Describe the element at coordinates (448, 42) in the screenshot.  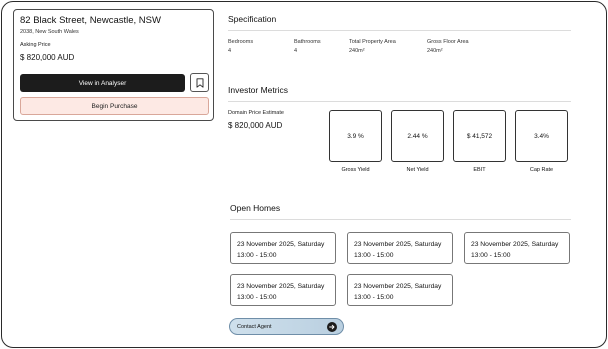
I see `spec-label-floor-area: Gross Floor Area` at that location.